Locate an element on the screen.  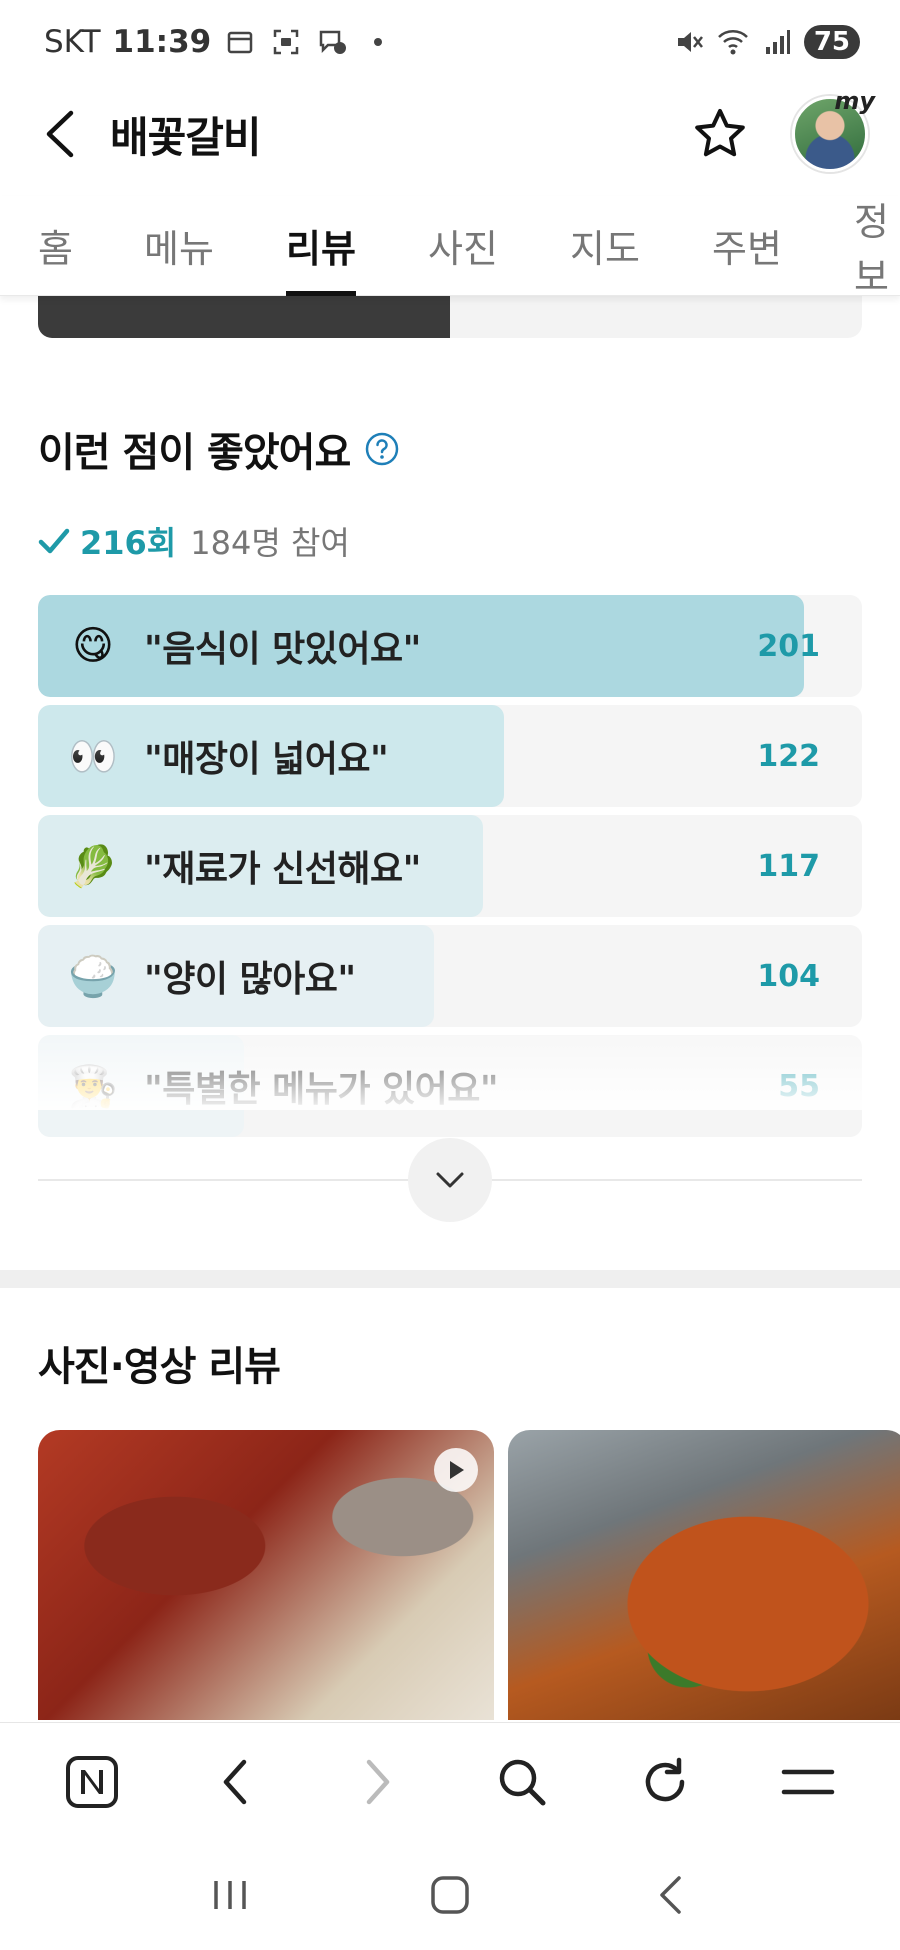
keyword-count: 201 is located at coordinates (788, 646).